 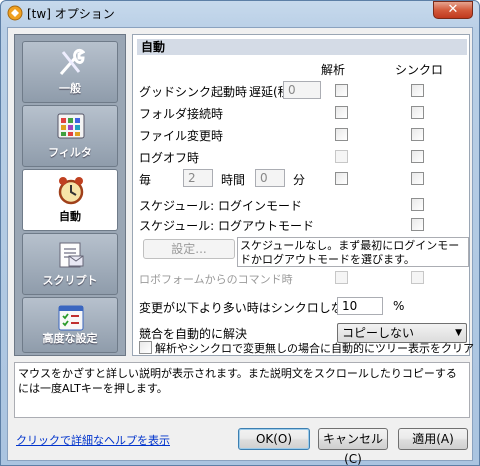 I want to click on sidebar-item-script: スクリプト, so click(x=70, y=264).